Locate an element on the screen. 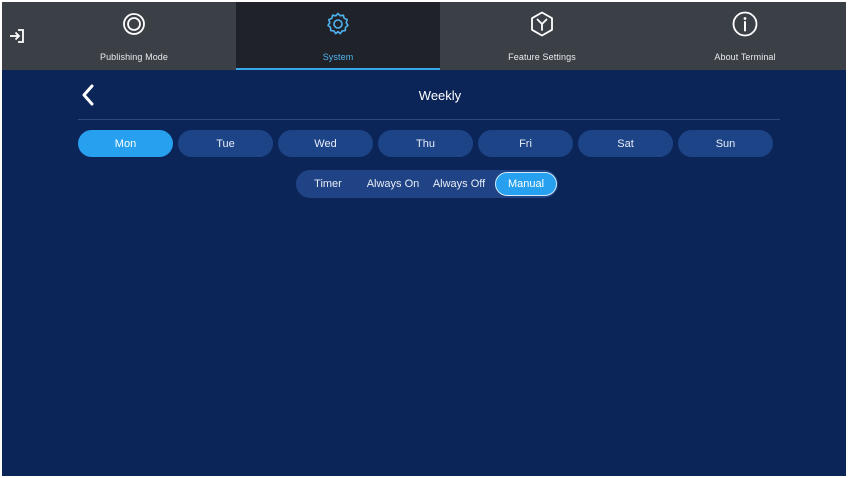 This screenshot has height=478, width=848. mode-selector: Timer Always On Always Off Manual is located at coordinates (427, 184).